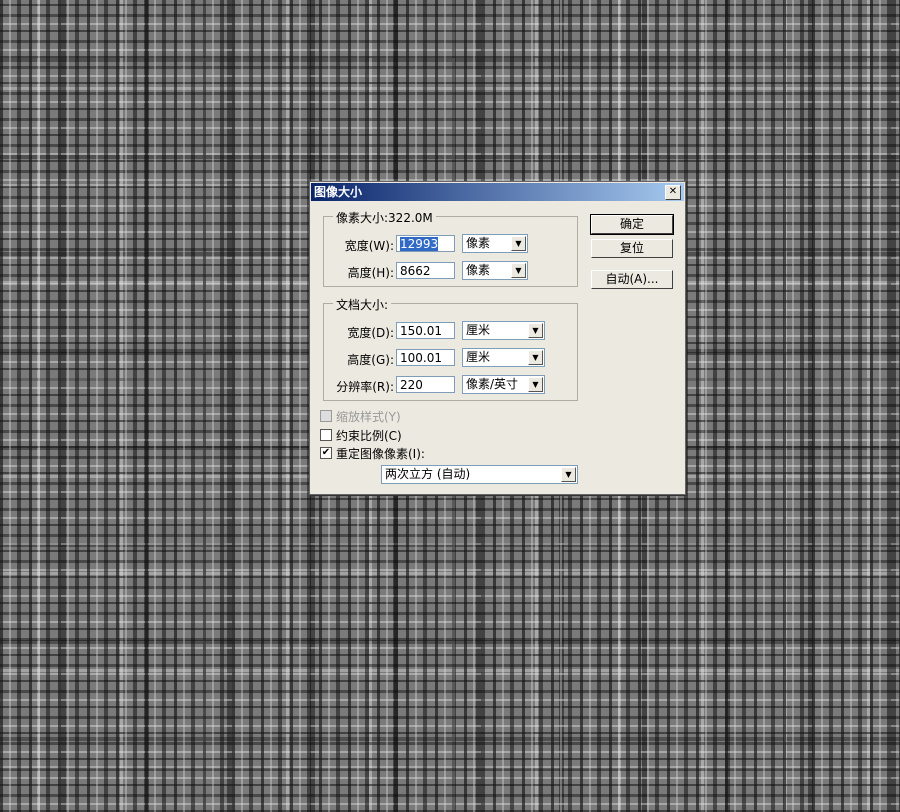 This screenshot has width=900, height=812. I want to click on doc-height-label: 高度(G):, so click(370, 360).